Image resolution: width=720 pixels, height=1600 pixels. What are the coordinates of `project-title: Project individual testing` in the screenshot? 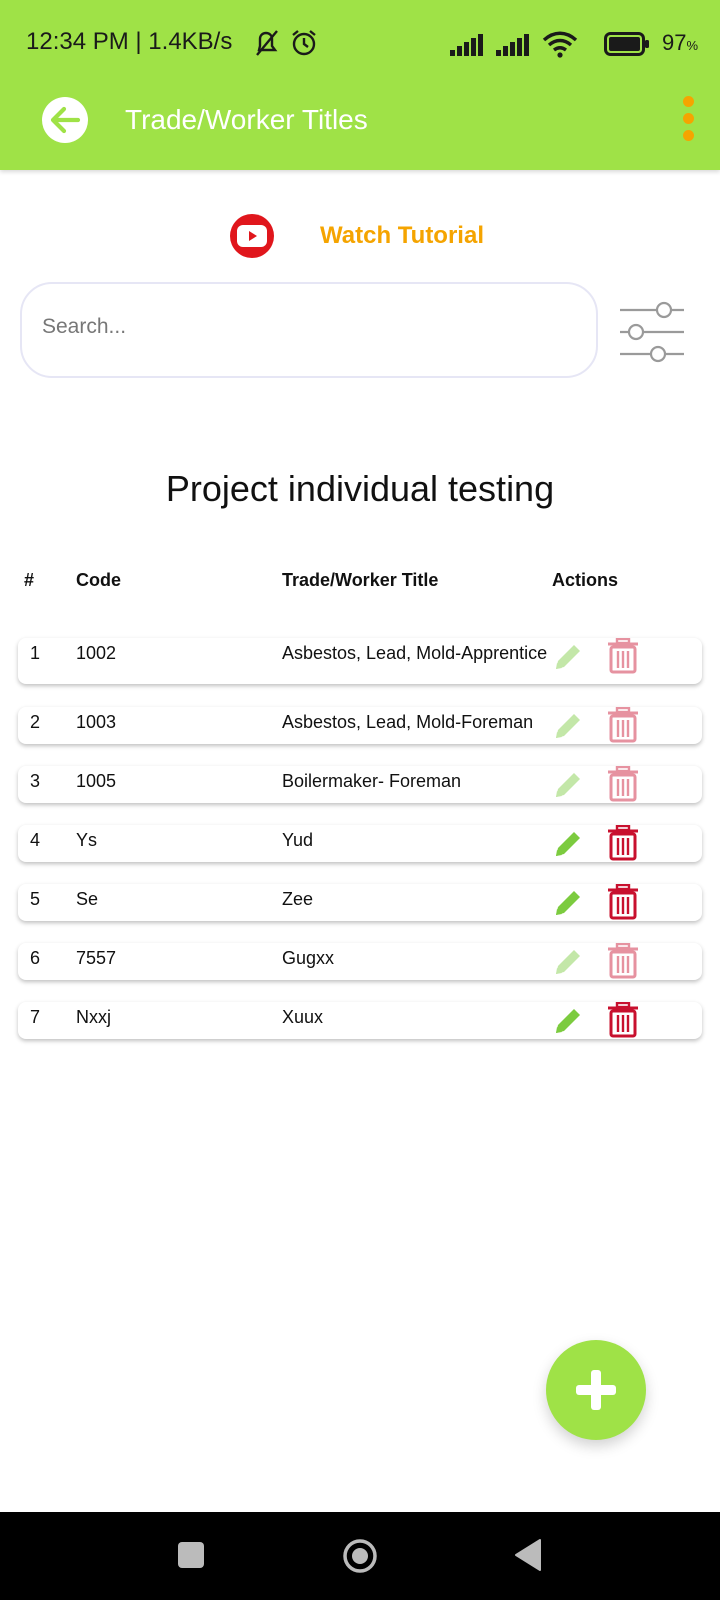 It's located at (360, 488).